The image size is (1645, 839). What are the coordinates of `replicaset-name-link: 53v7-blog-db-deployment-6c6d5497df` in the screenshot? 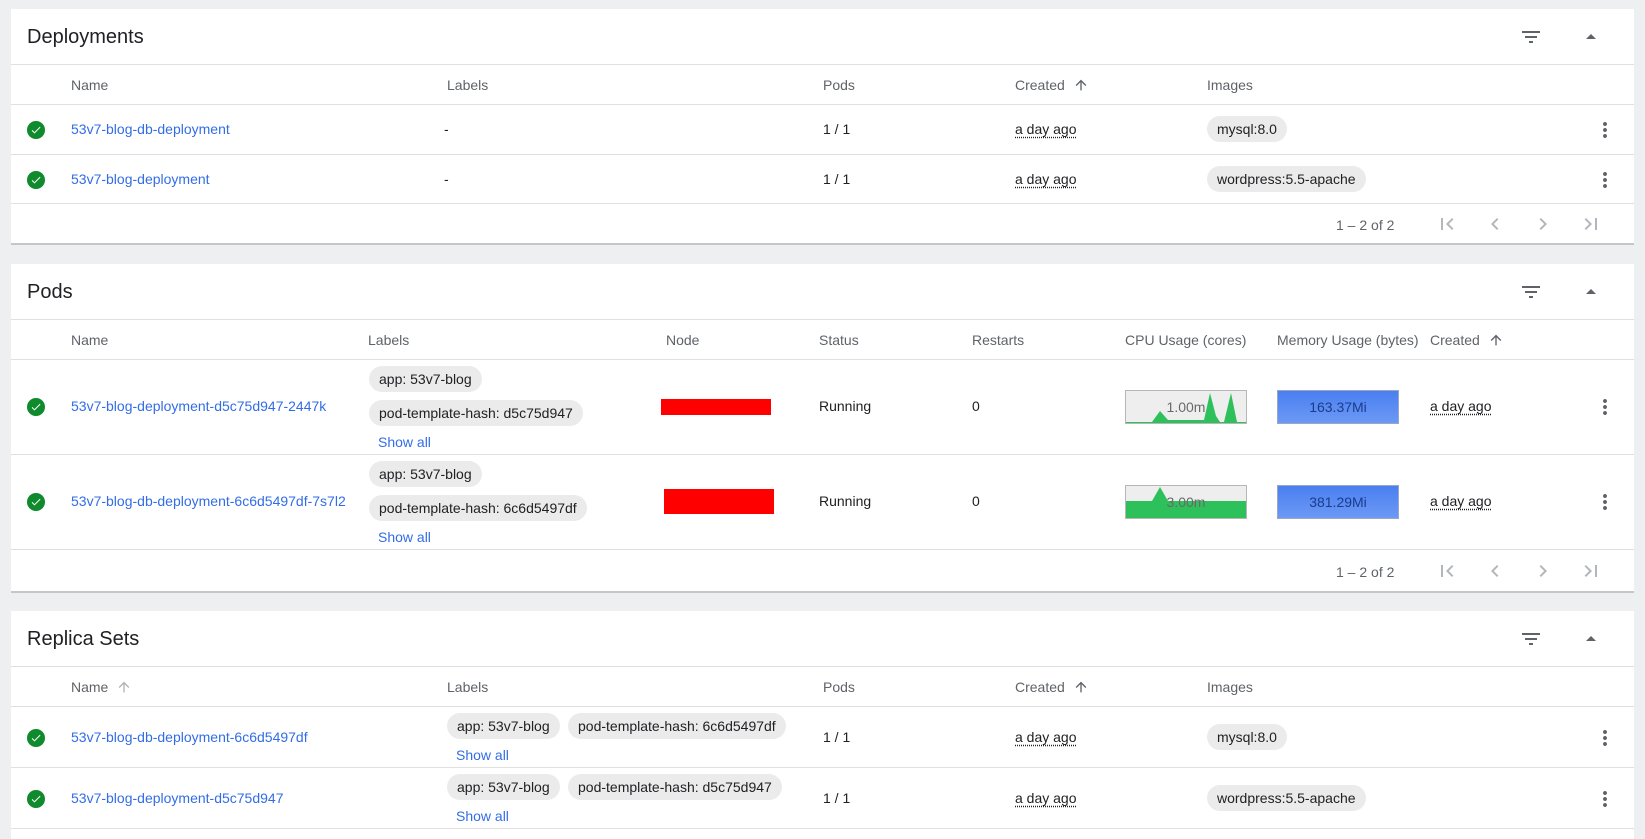 It's located at (189, 737).